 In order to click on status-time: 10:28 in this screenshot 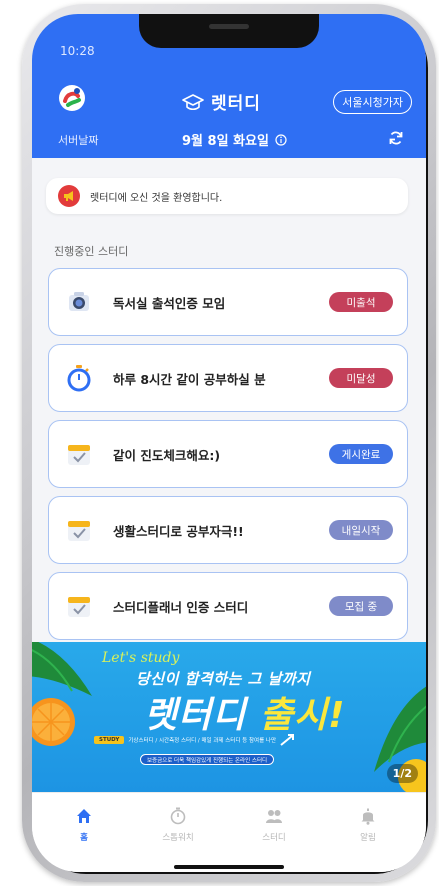, I will do `click(77, 51)`.